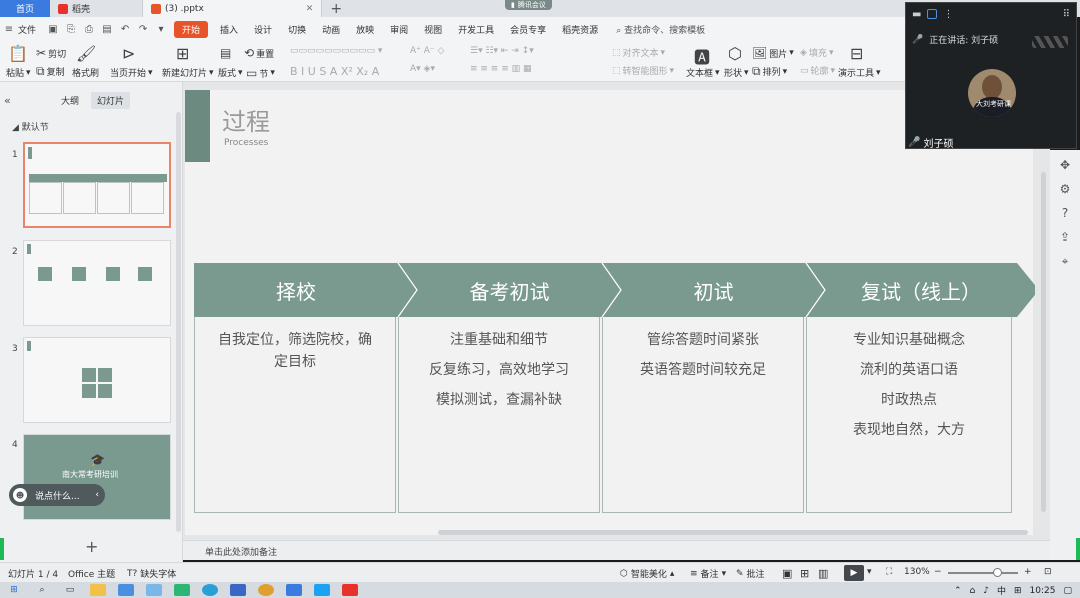  Describe the element at coordinates (643, 71) in the screenshot. I see `convert-smartart-button: ⬚ 转智能图形 ▾` at that location.